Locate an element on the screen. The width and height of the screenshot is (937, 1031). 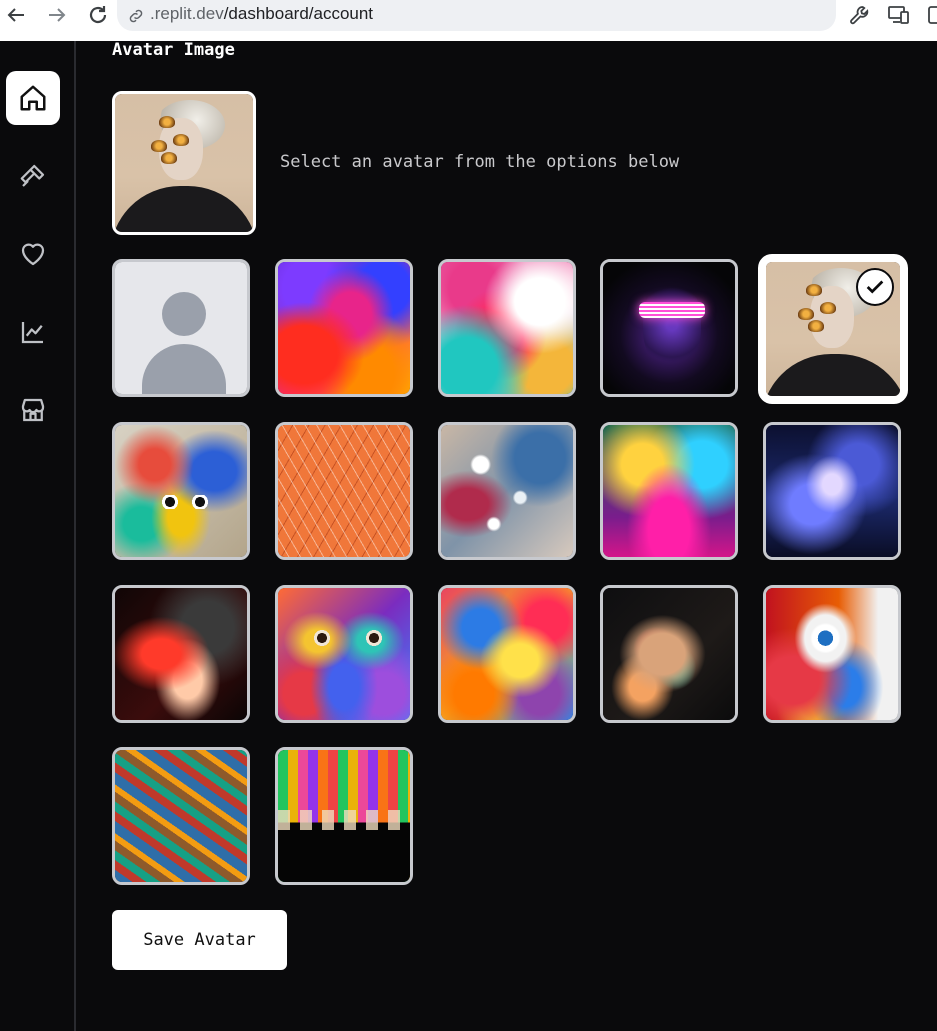
avatar-option-orange-leaf-pattern is located at coordinates (344, 491).